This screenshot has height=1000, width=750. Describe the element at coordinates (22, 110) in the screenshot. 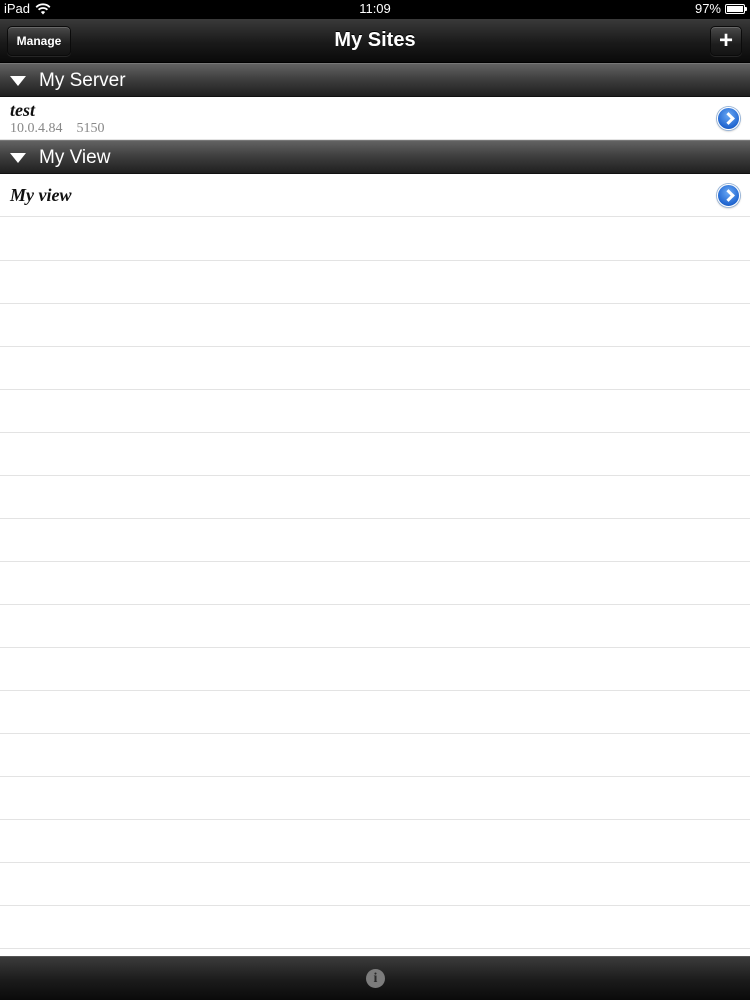

I see `site-name: test` at that location.